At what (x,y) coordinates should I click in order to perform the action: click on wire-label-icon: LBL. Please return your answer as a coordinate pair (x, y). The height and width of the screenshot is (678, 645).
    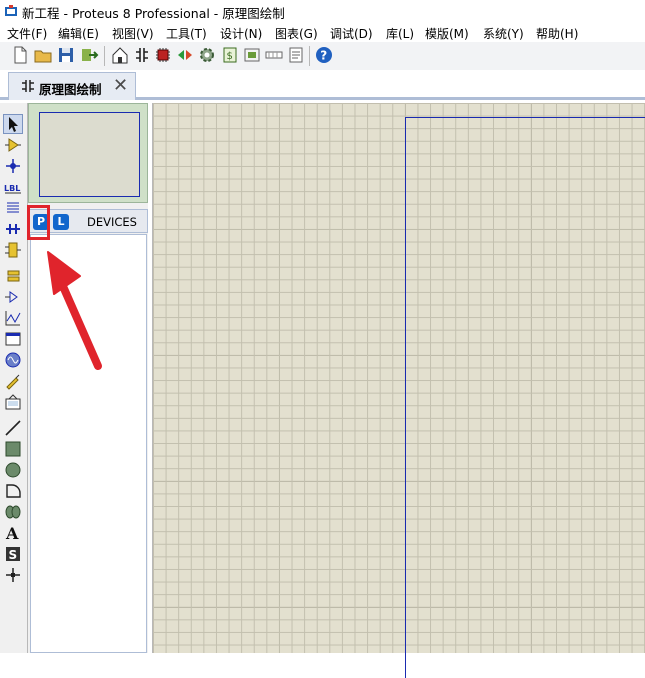
    Looking at the image, I should click on (13, 187).